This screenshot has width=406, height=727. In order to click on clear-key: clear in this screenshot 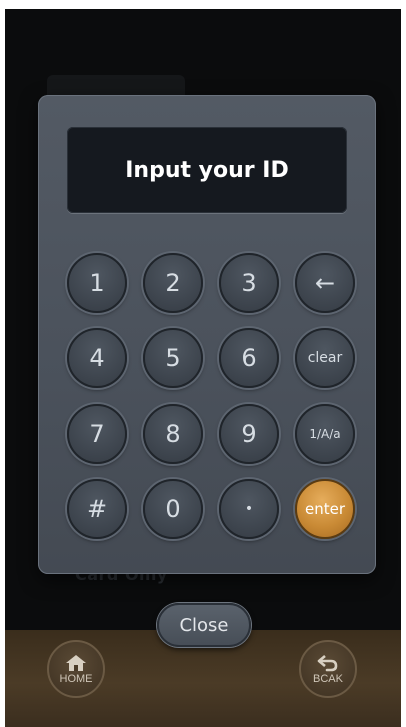, I will do `click(325, 358)`.